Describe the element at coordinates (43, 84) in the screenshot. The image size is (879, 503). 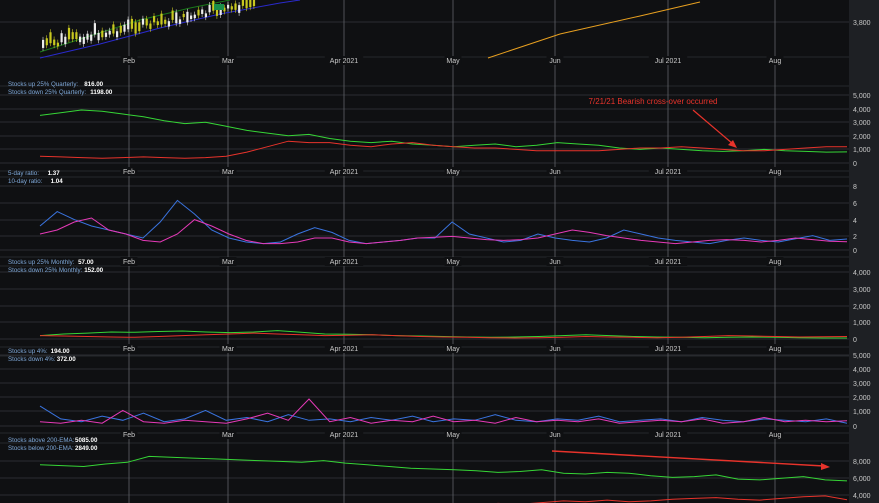
I see `legend-label: Stocks up 25% Quarterly:` at that location.